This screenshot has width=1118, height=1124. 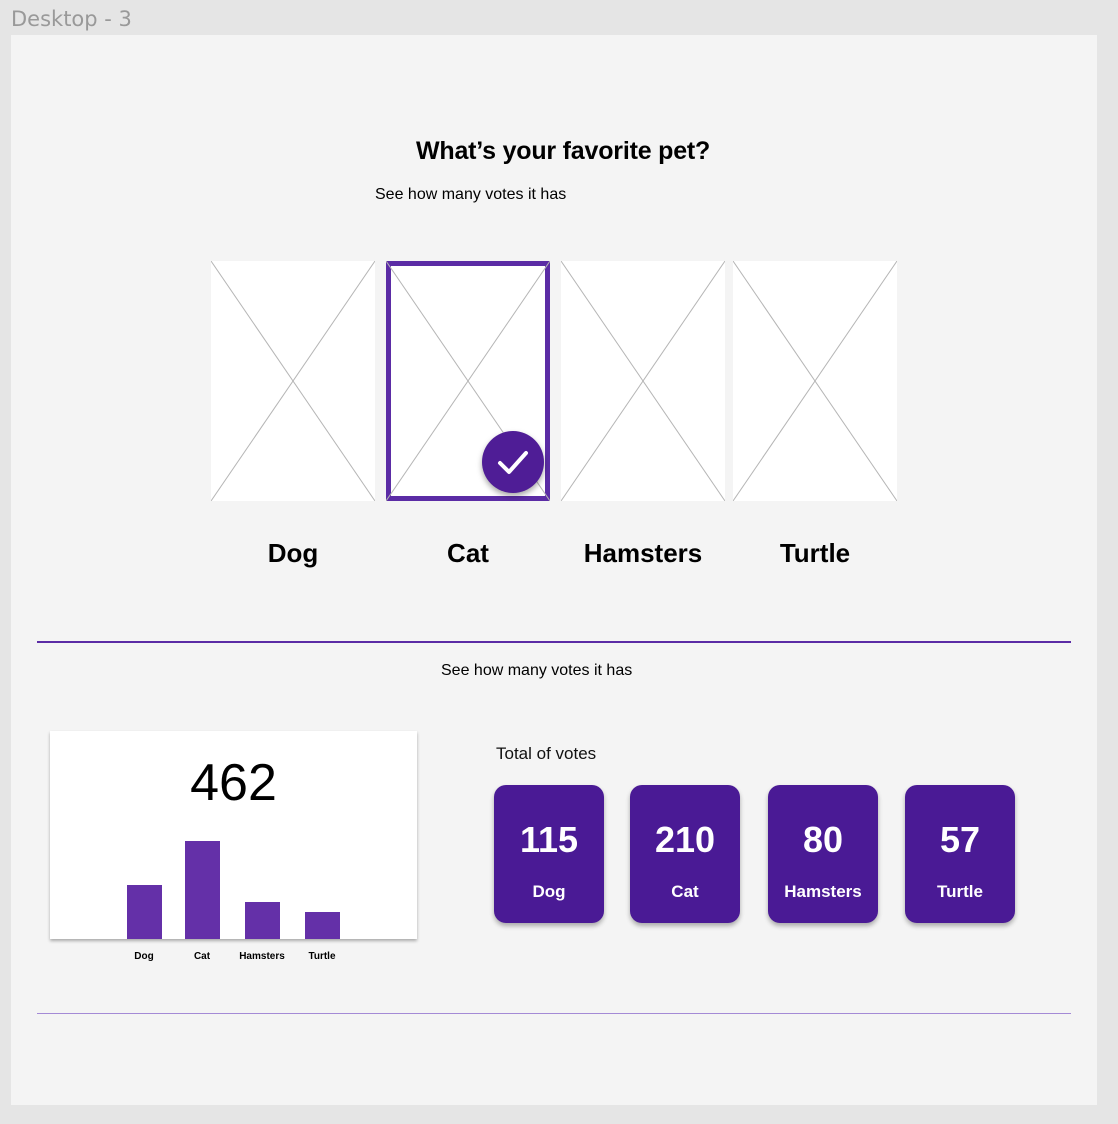 What do you see at coordinates (471, 194) in the screenshot?
I see `page-subtitle: See how many votes it has` at bounding box center [471, 194].